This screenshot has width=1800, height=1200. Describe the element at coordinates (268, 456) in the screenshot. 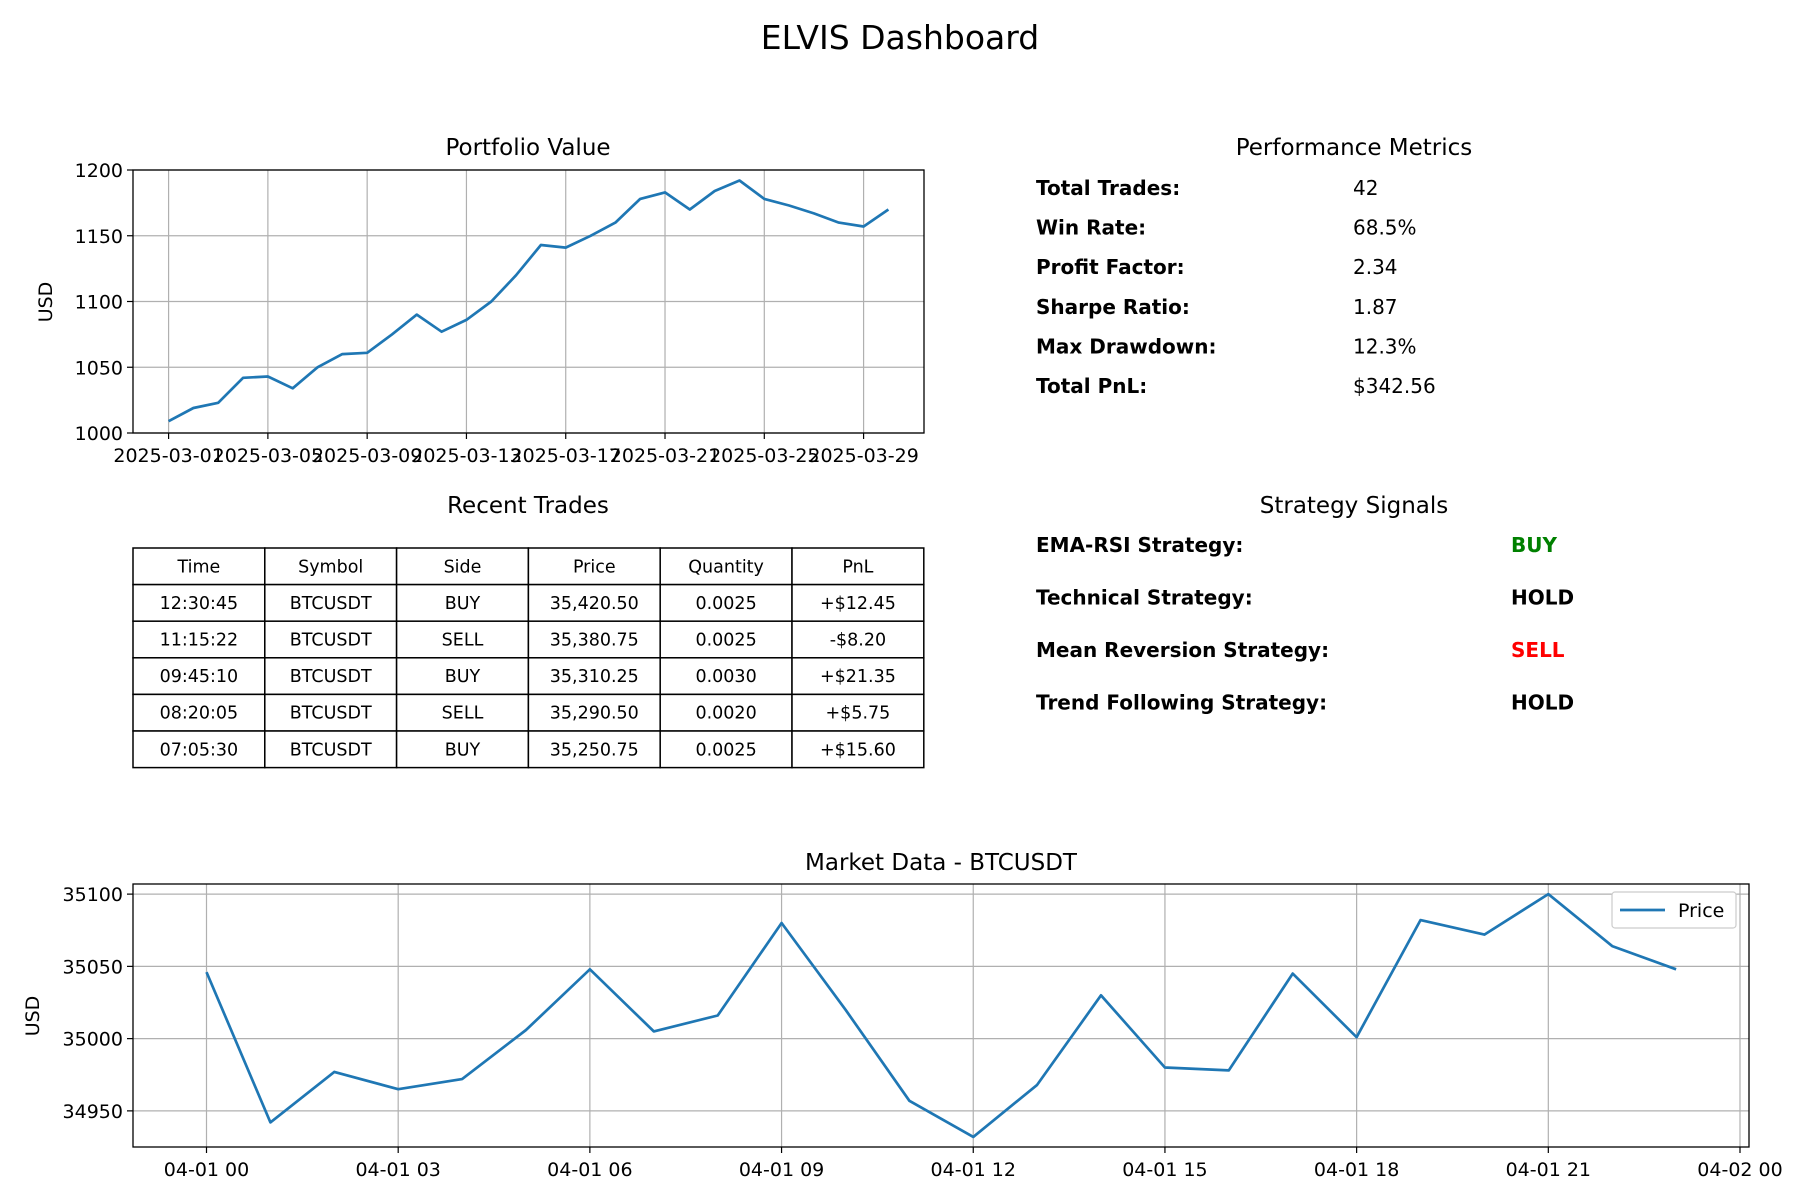

I see `portfolio-x-tick-label: 2025-03-05` at that location.